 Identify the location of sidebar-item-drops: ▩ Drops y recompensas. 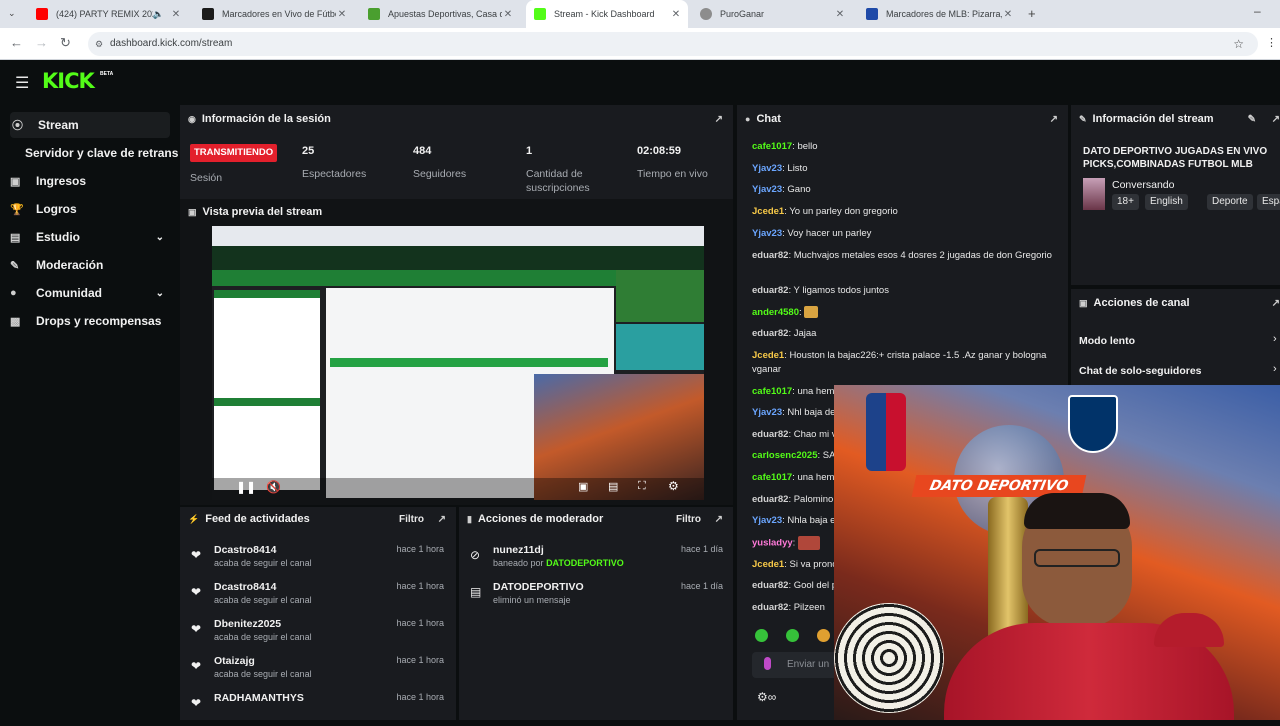
(90, 321).